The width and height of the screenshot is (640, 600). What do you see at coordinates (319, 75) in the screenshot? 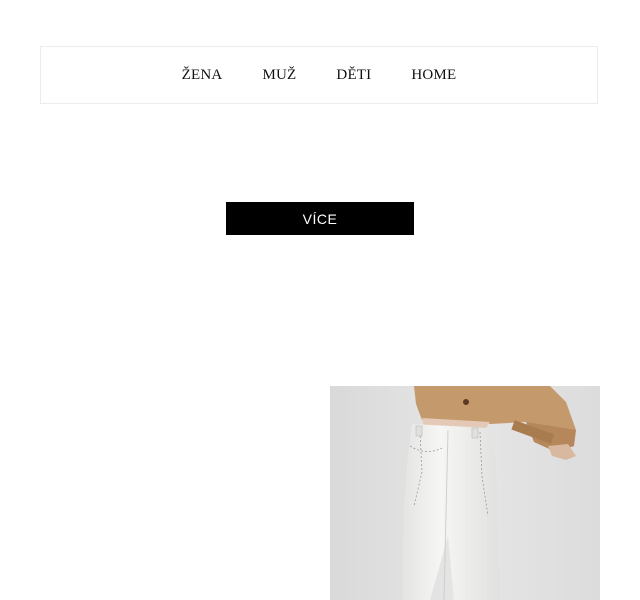
I see `main-navigation: ŽENA MUŽ DĚTI HOME` at bounding box center [319, 75].